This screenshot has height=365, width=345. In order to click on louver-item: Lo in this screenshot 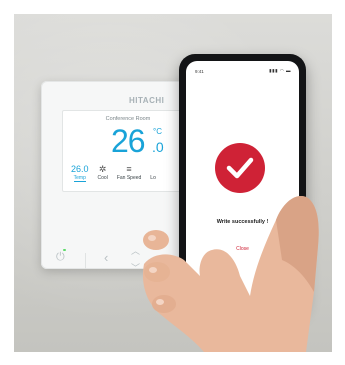, I will do `click(153, 173)`.